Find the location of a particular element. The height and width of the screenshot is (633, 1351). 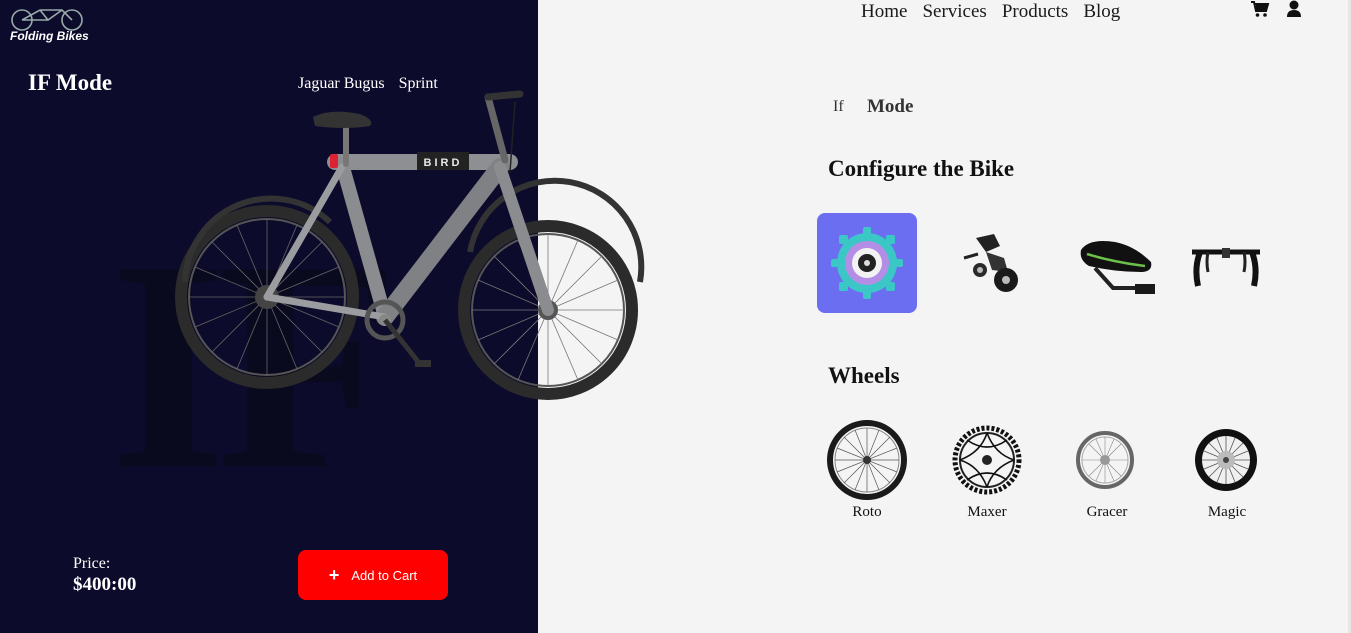

derailleur-icon is located at coordinates (990, 263).